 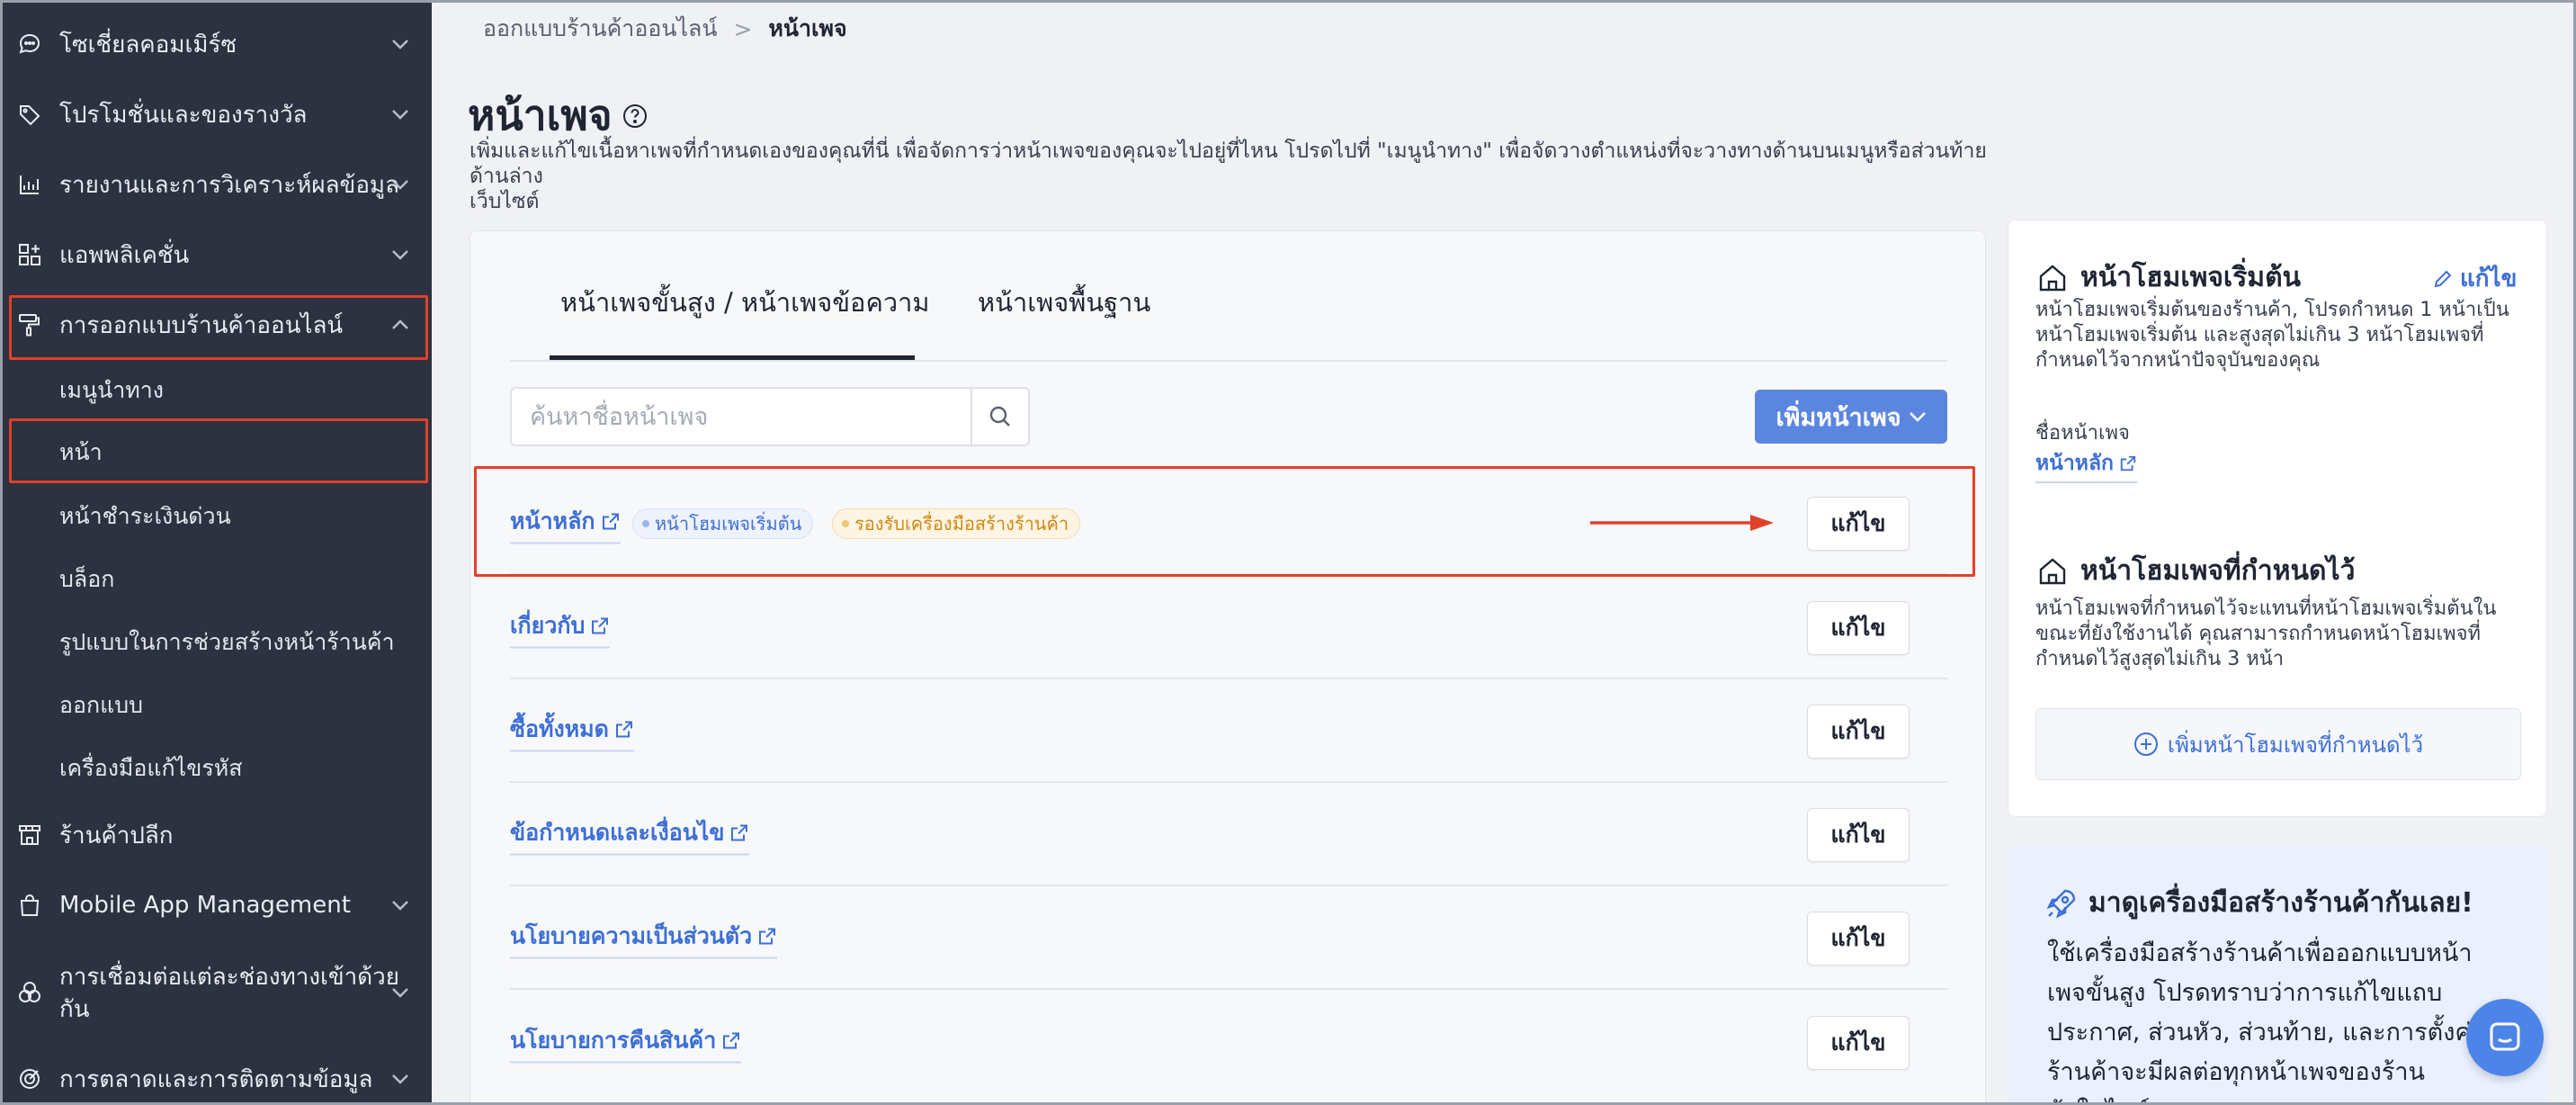 What do you see at coordinates (1228, 361) in the screenshot?
I see `tabs-divider` at bounding box center [1228, 361].